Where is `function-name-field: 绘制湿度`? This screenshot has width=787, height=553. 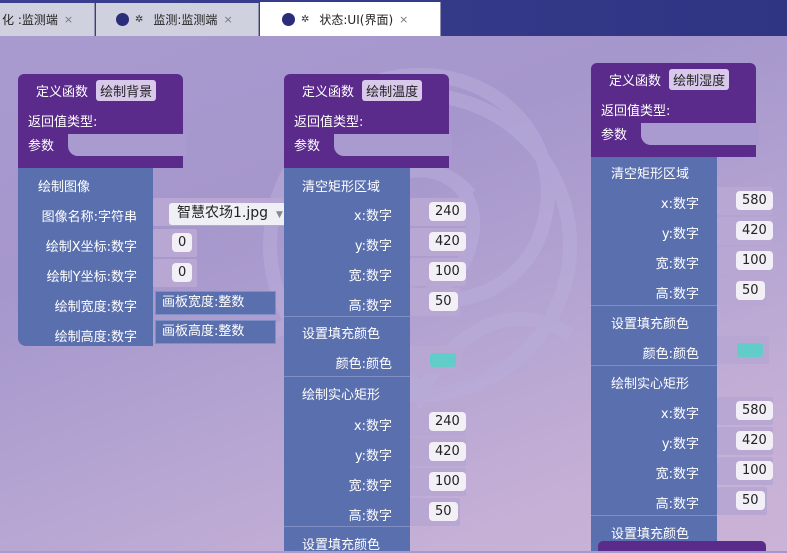
function-name-field: 绘制湿度 is located at coordinates (699, 79).